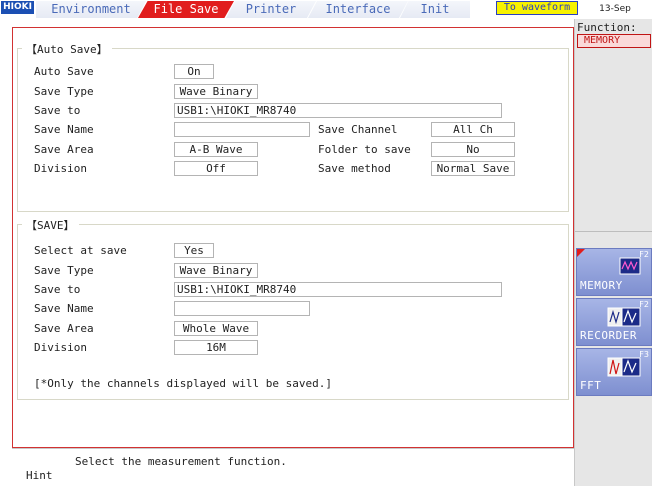 The width and height of the screenshot is (652, 486). I want to click on save-channel-label: Save Channel, so click(358, 129).